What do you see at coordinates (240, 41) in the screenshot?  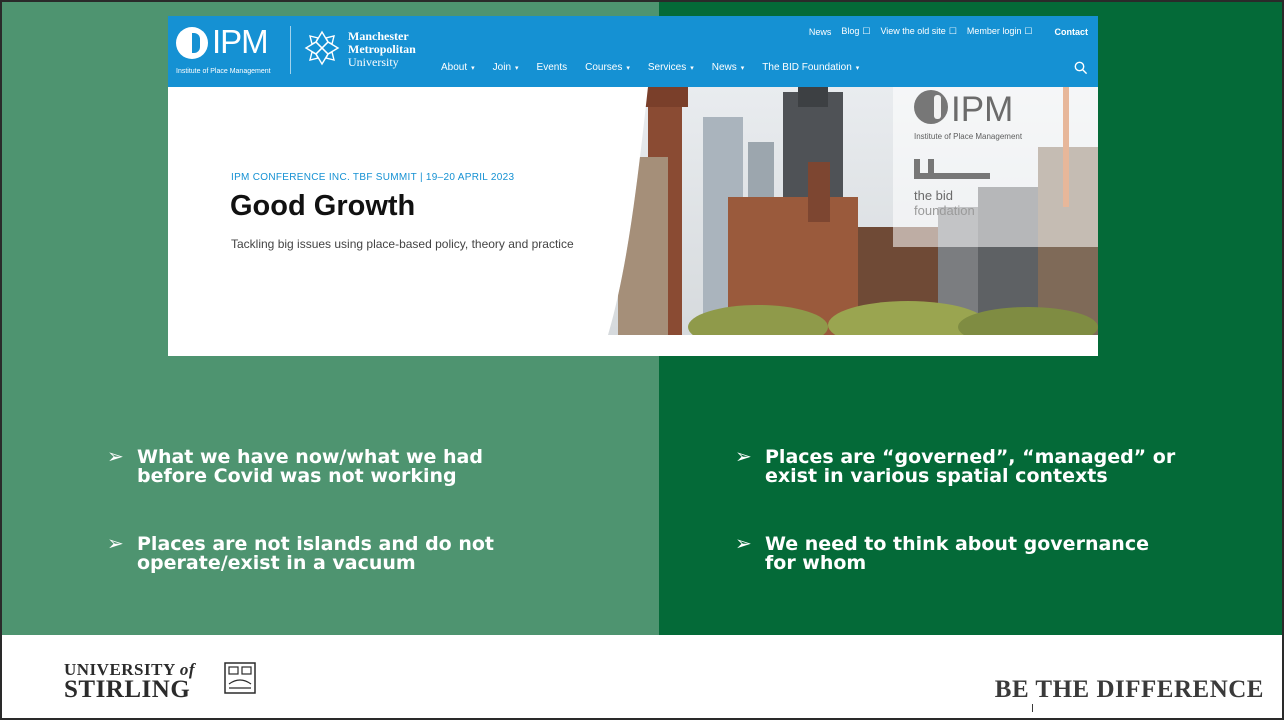 I see `ipm-wordmark: IPM` at bounding box center [240, 41].